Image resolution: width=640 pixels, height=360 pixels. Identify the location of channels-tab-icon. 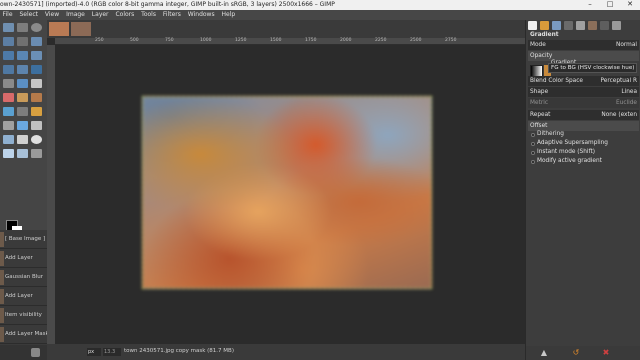
(616, 25).